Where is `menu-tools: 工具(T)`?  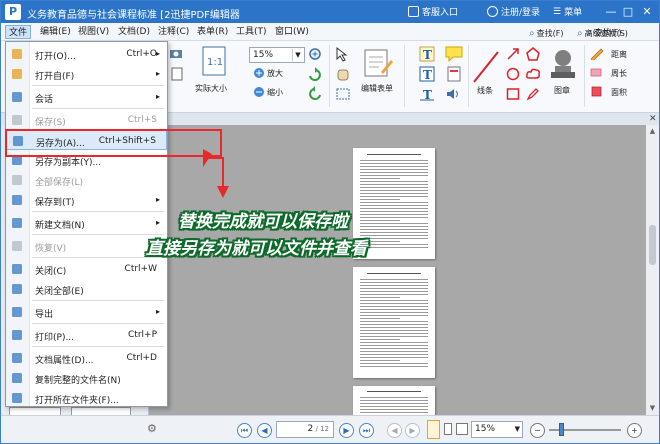
menu-tools: 工具(T) is located at coordinates (251, 32).